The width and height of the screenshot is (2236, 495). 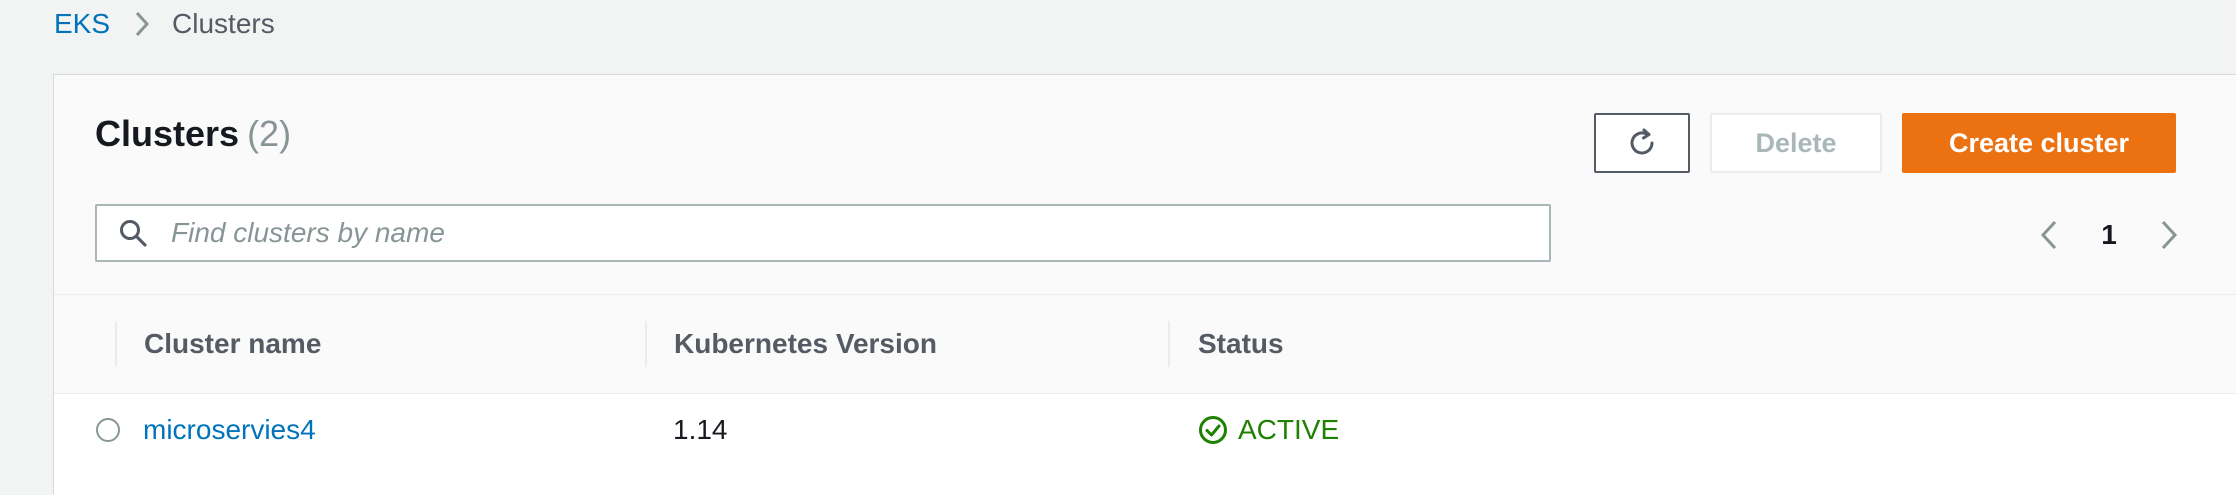 What do you see at coordinates (232, 344) in the screenshot?
I see `column-header-cluster-name: Cluster name` at bounding box center [232, 344].